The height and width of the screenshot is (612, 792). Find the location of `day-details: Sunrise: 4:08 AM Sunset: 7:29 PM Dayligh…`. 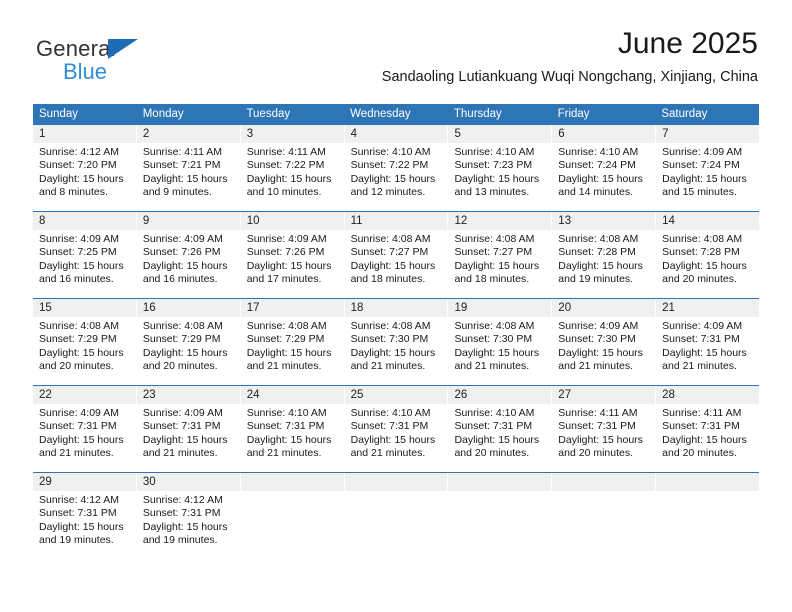

day-details: Sunrise: 4:08 AM Sunset: 7:29 PM Dayligh… is located at coordinates (84, 345).